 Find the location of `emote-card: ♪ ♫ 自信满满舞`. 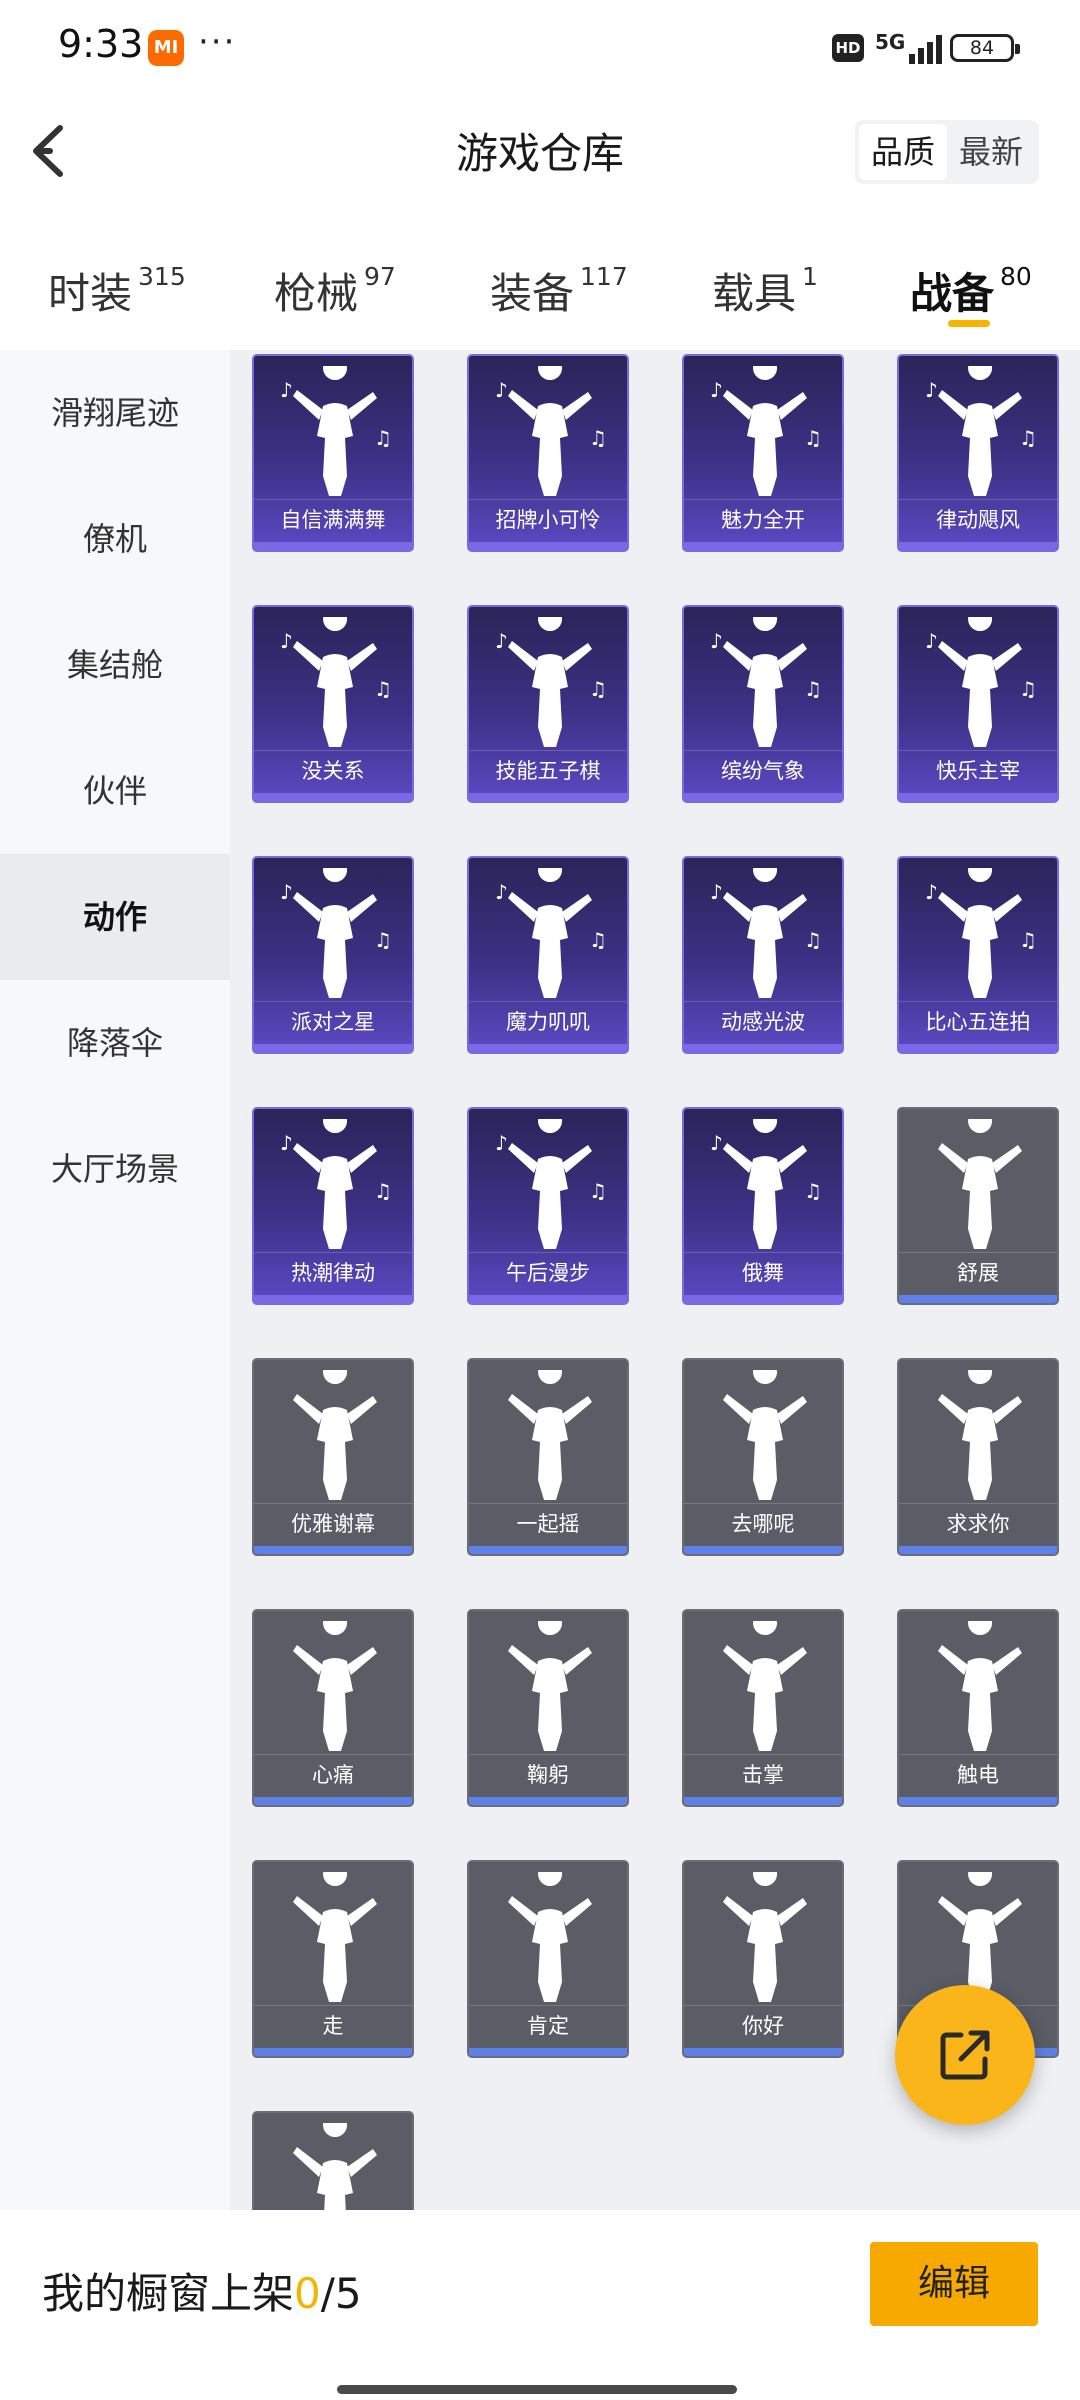

emote-card: ♪ ♫ 自信满满舞 is located at coordinates (333, 453).